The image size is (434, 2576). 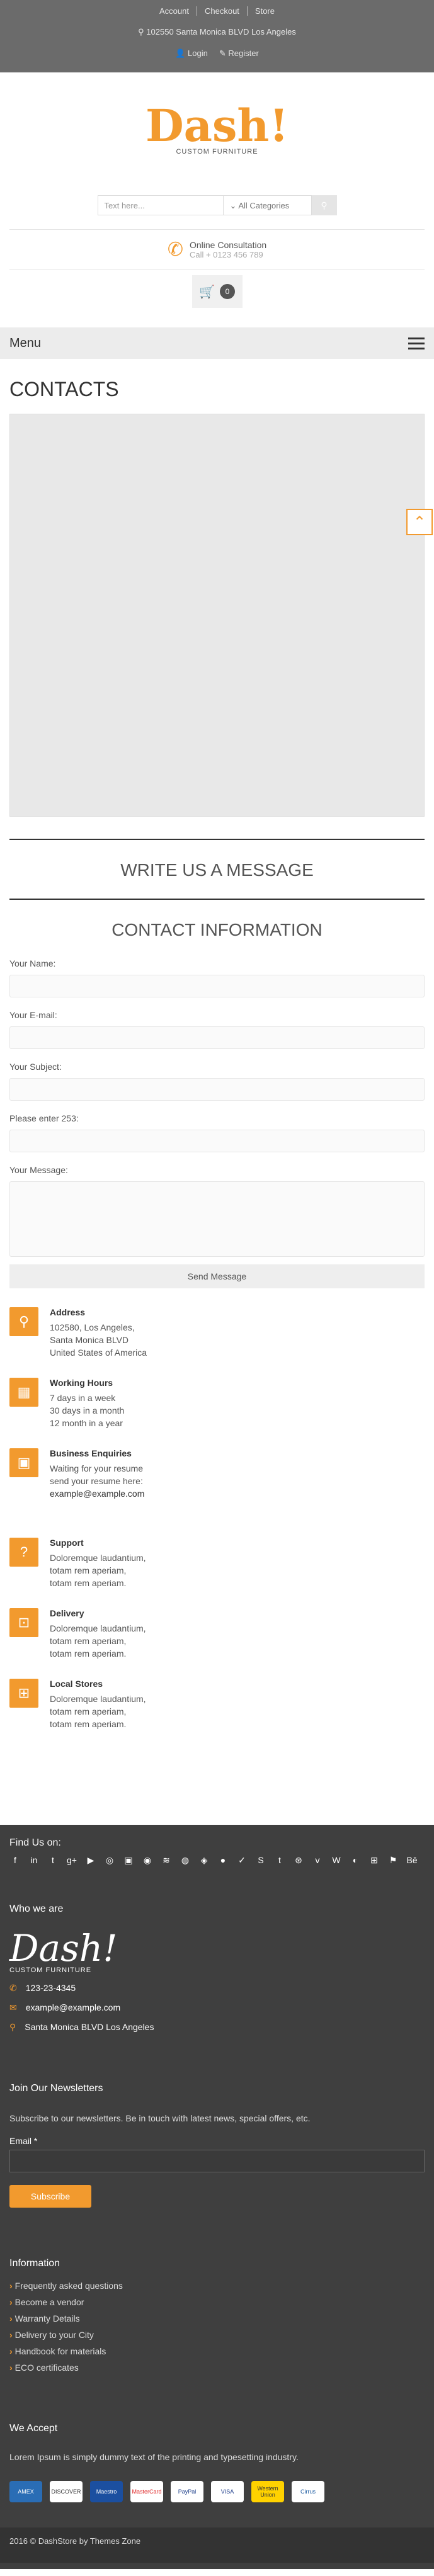 I want to click on menu-bar: Menu, so click(x=217, y=343).